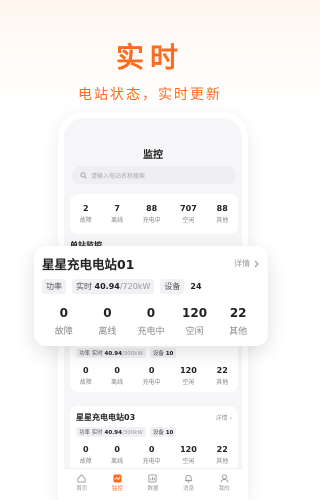 Image resolution: width=320 pixels, height=500 pixels. I want to click on status-summary: 2 故障 7 离线 88 充电中 707 空闲 88 其他, so click(154, 214).